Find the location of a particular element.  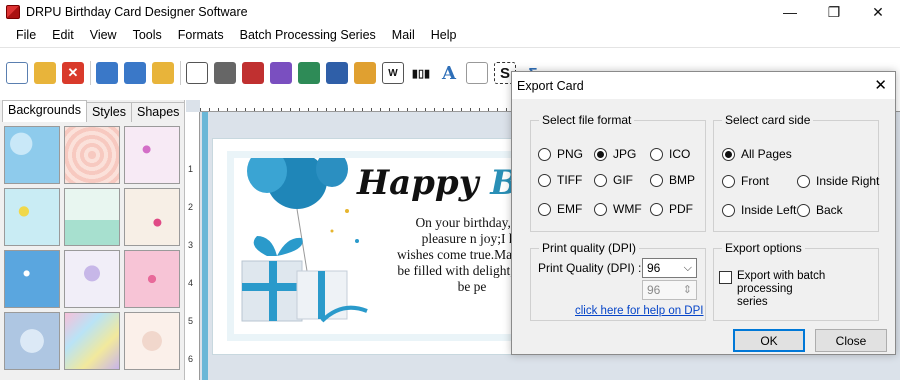

radio-front: Front is located at coordinates (745, 181).